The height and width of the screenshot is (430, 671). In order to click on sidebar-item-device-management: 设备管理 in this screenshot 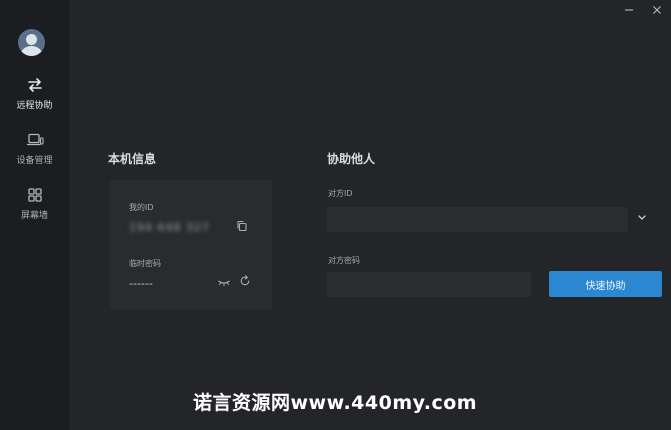, I will do `click(34, 151)`.